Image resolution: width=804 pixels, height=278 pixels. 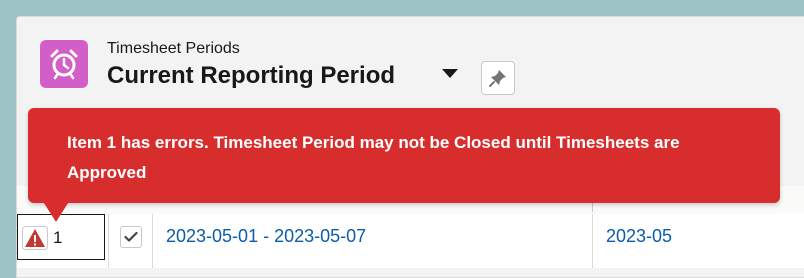 I want to click on pin-icon, so click(x=497, y=78).